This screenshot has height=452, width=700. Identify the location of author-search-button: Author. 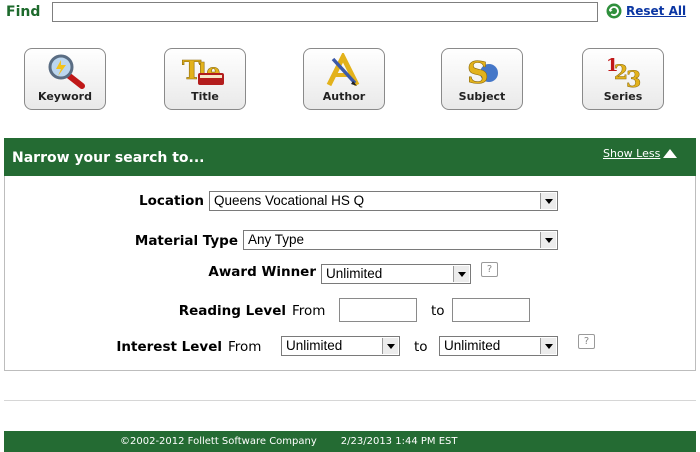
(344, 79).